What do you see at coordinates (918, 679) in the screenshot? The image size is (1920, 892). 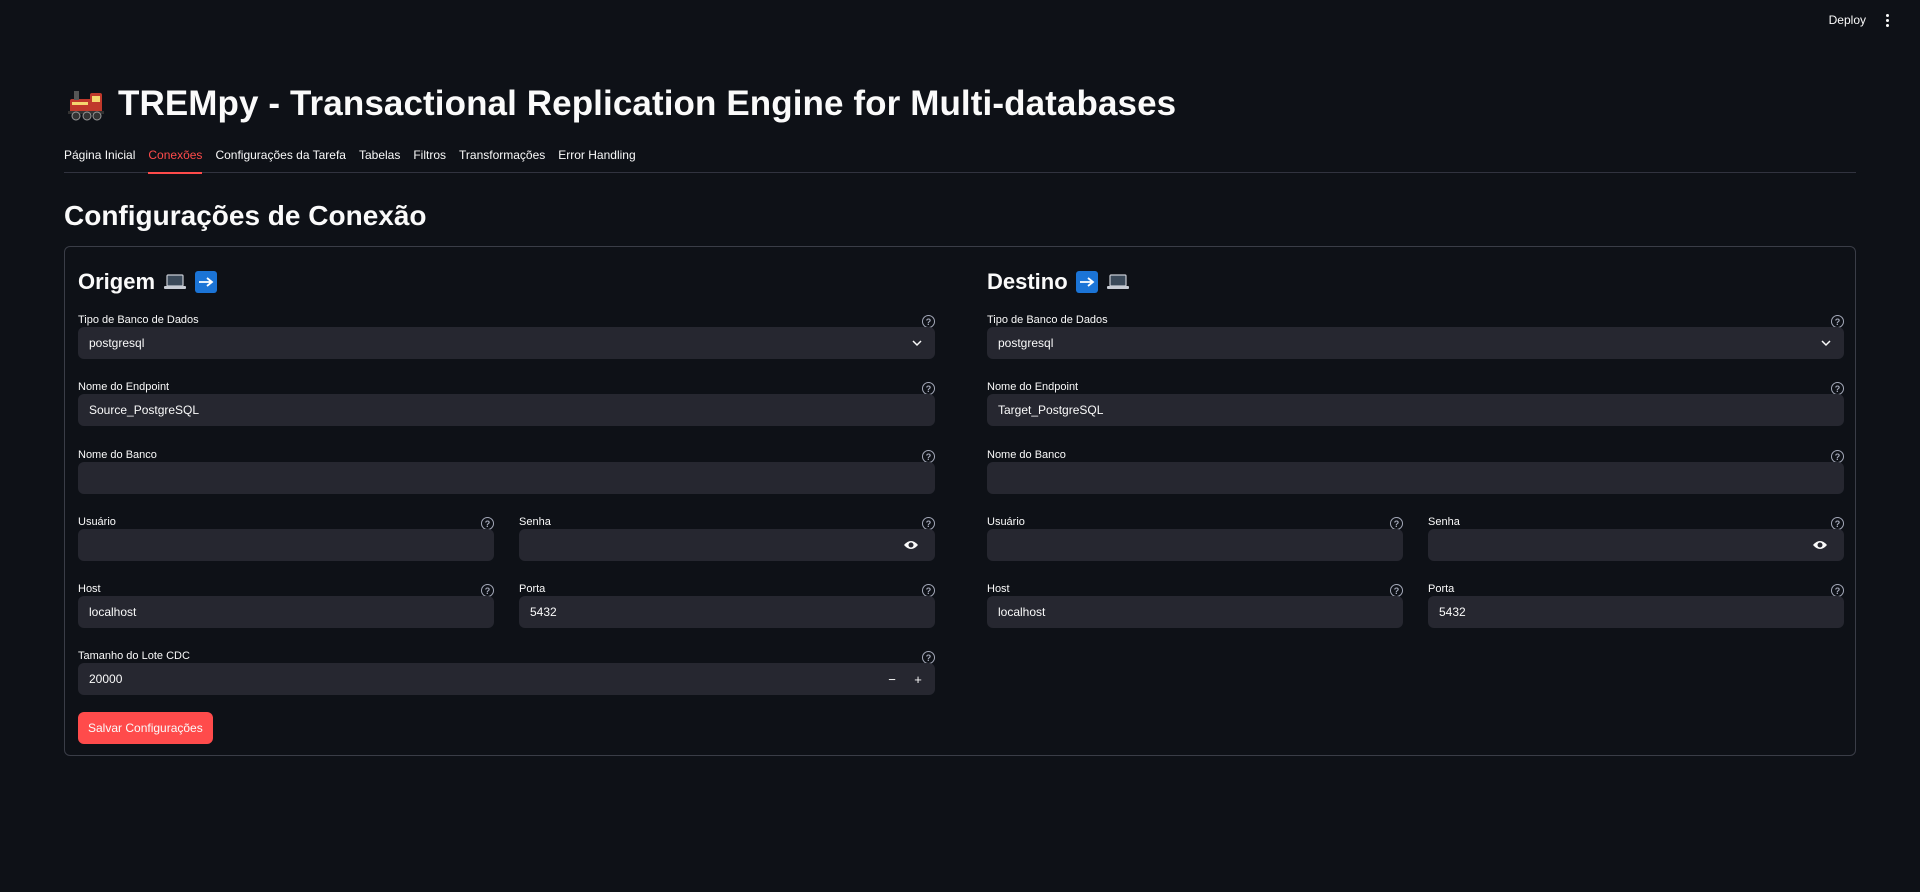 I see `increment-button: +` at bounding box center [918, 679].